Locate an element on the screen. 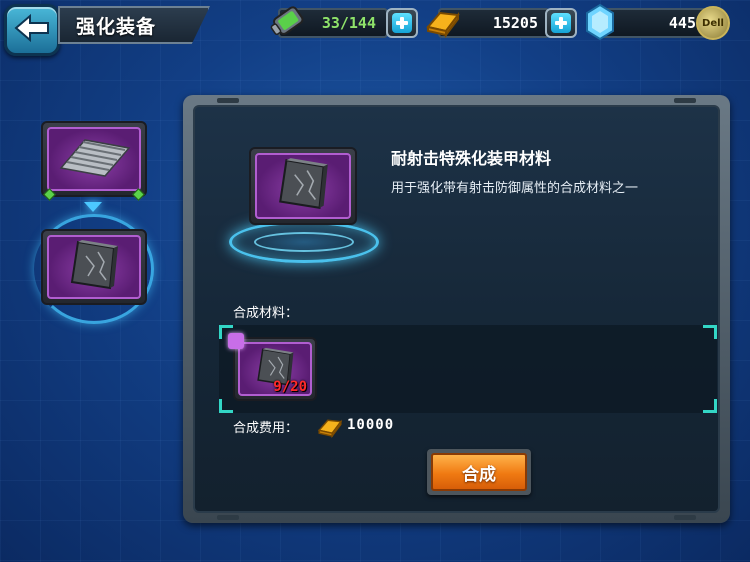 The height and width of the screenshot is (562, 750). display-platform is located at coordinates (304, 242).